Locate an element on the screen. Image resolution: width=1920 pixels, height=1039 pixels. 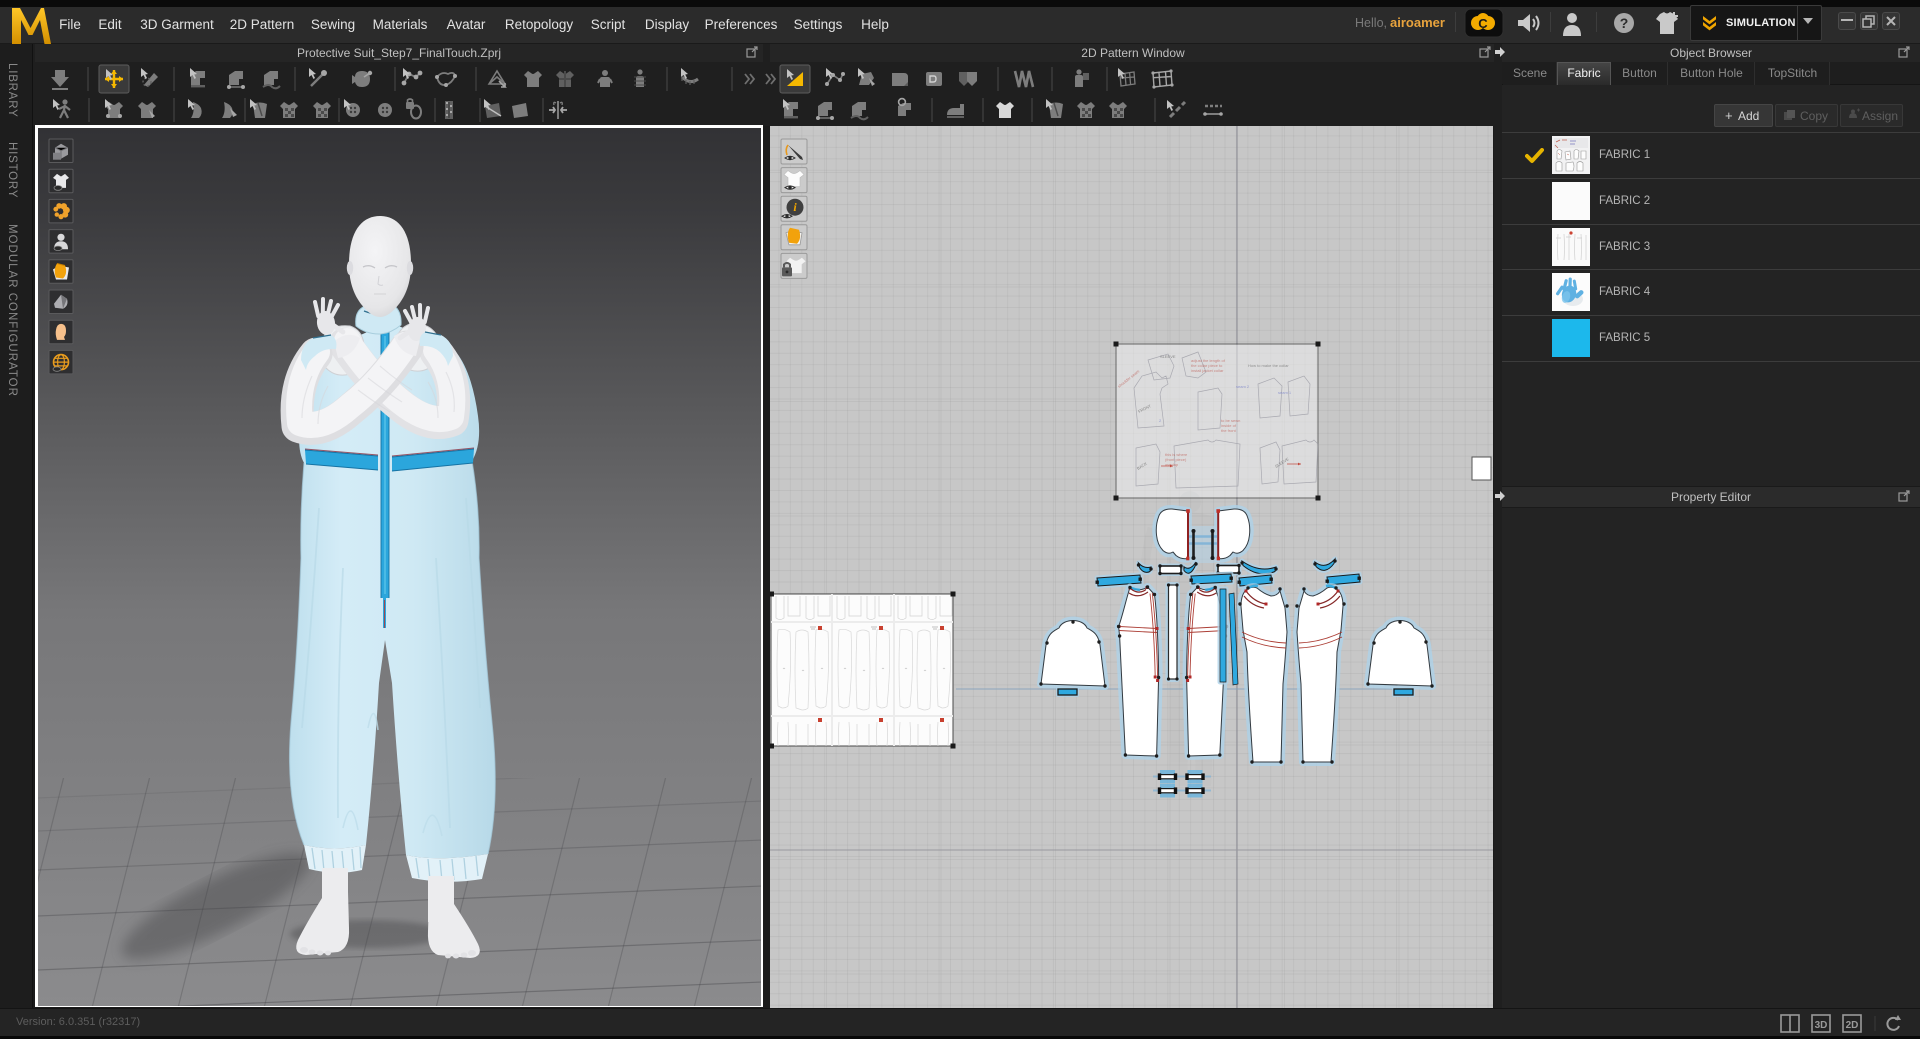
svg-text: 3D is located at coordinates (1821, 1025).